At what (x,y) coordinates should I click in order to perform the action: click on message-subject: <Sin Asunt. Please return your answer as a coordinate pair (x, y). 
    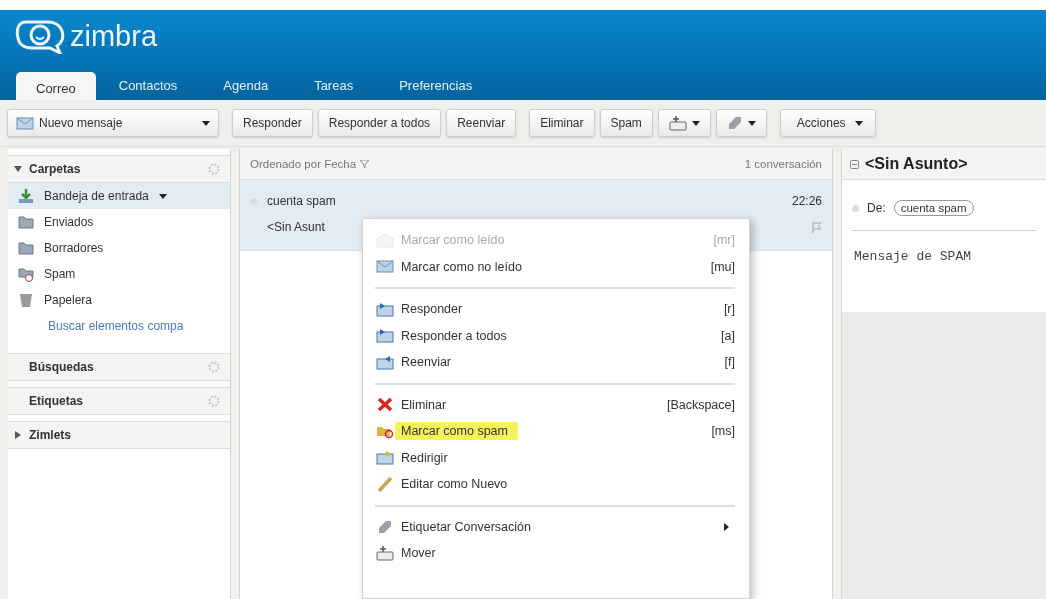
    Looking at the image, I should click on (295, 227).